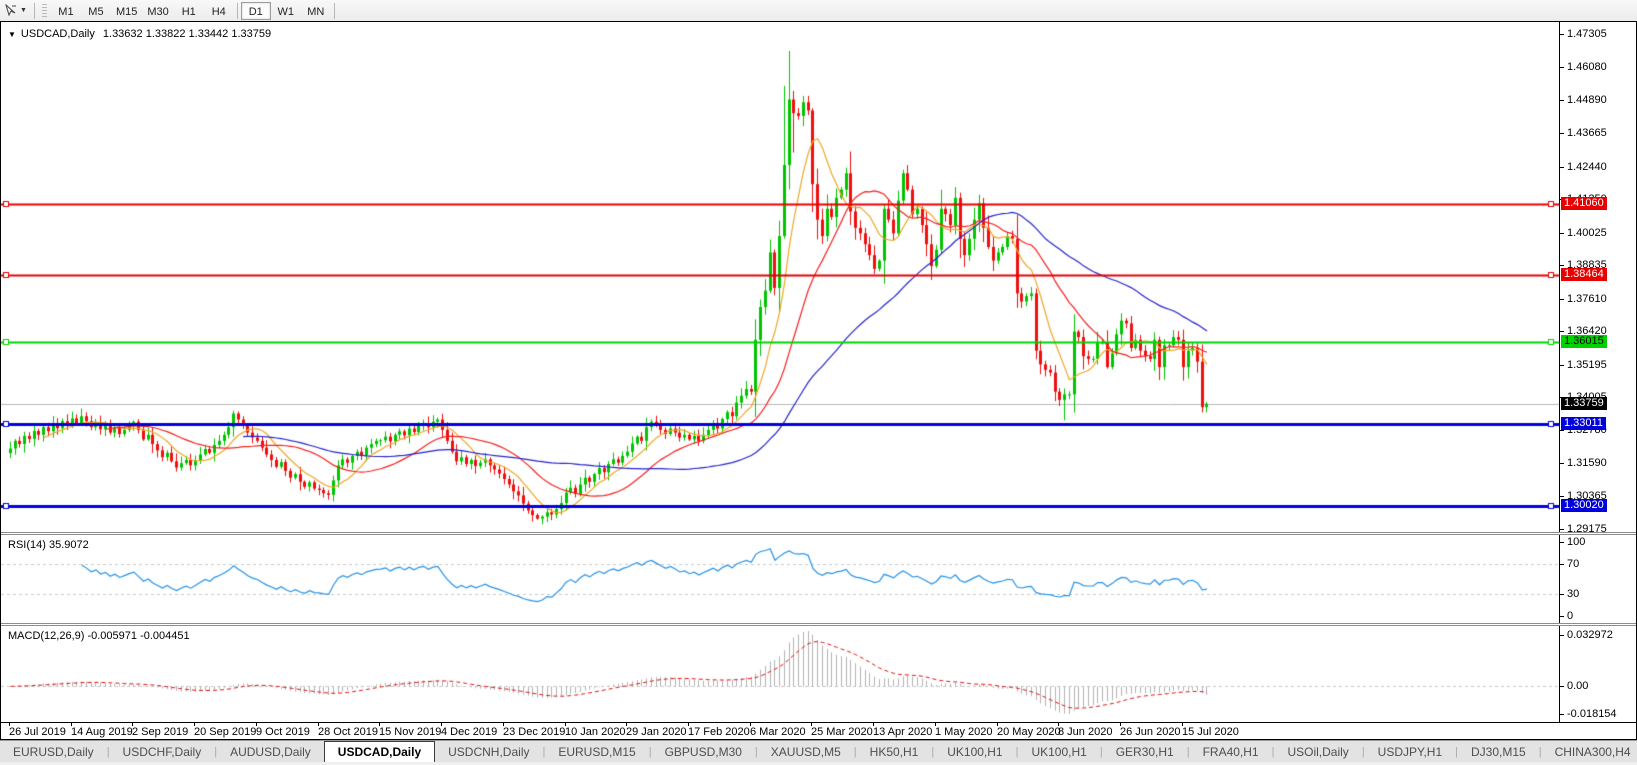  What do you see at coordinates (53, 751) in the screenshot?
I see `tab-eurusd-daily: EURUSD,Daily` at bounding box center [53, 751].